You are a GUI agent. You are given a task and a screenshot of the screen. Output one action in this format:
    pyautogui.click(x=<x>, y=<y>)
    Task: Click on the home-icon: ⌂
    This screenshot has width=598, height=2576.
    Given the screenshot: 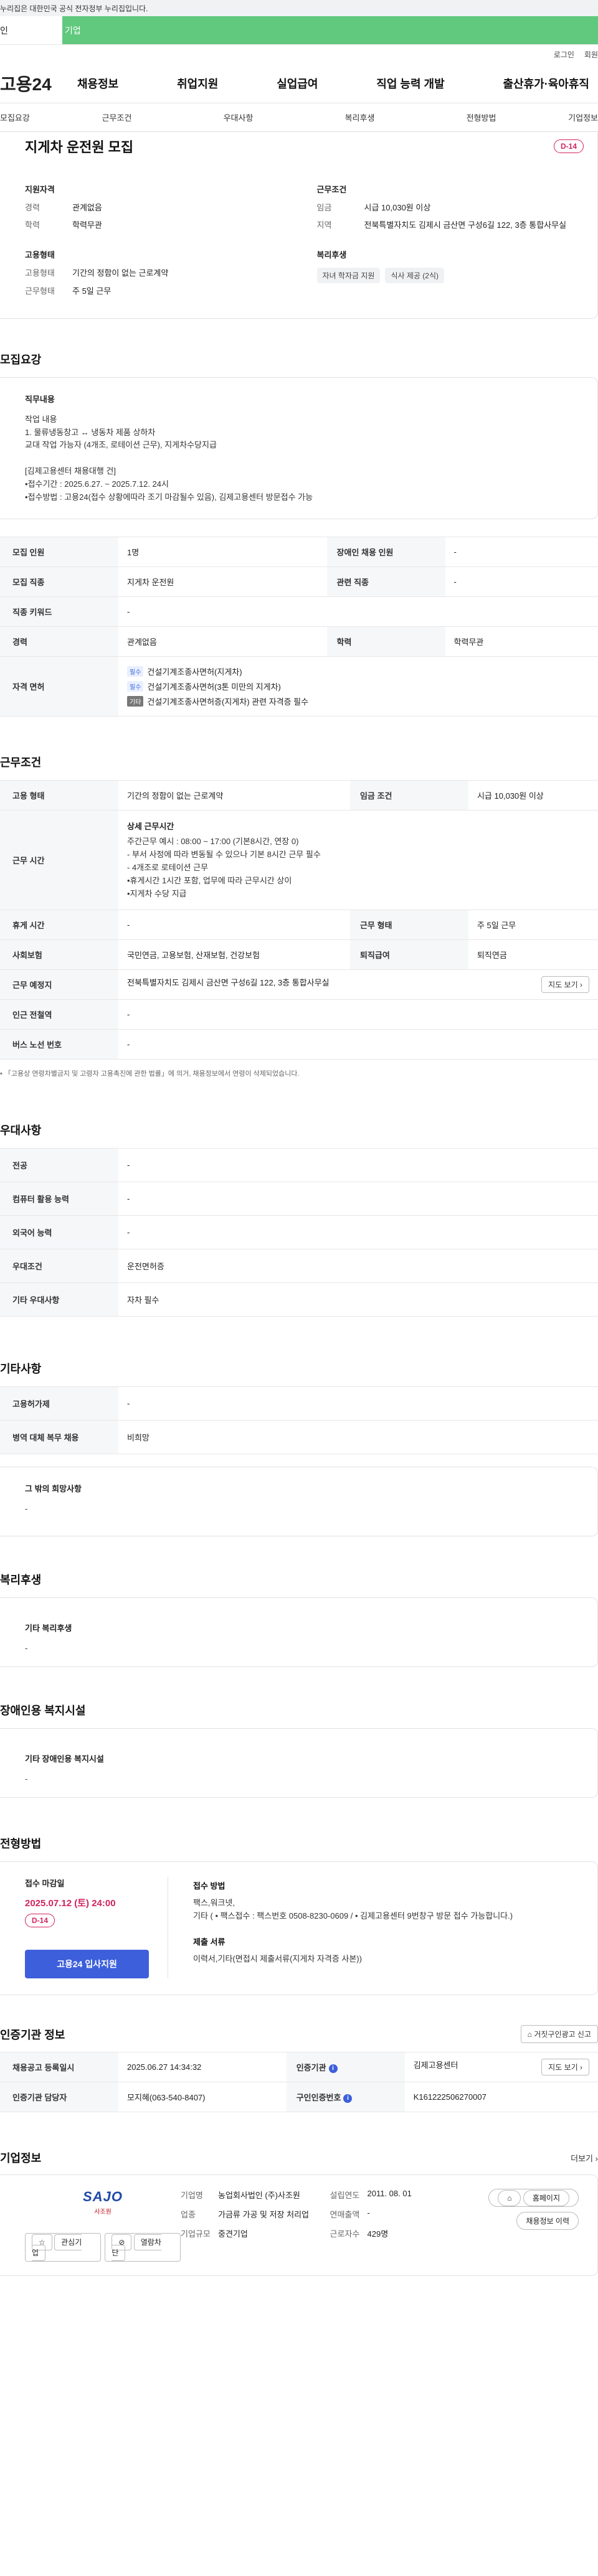 What is the action you would take?
    pyautogui.click(x=509, y=2198)
    